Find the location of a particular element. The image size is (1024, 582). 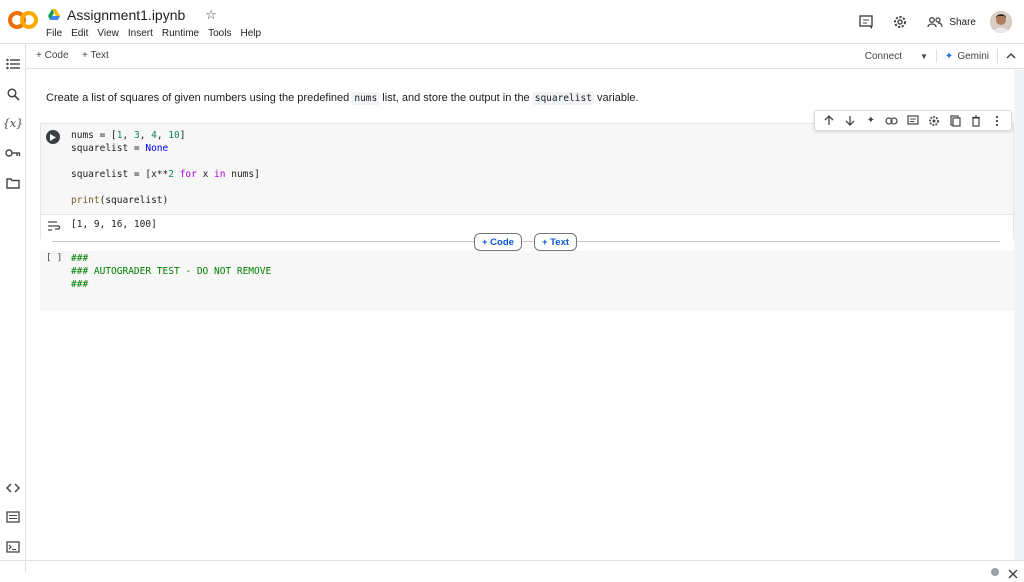

code-comment-line: ### AUTOGRADER TEST - DO NOT REMOVE is located at coordinates (171, 271).